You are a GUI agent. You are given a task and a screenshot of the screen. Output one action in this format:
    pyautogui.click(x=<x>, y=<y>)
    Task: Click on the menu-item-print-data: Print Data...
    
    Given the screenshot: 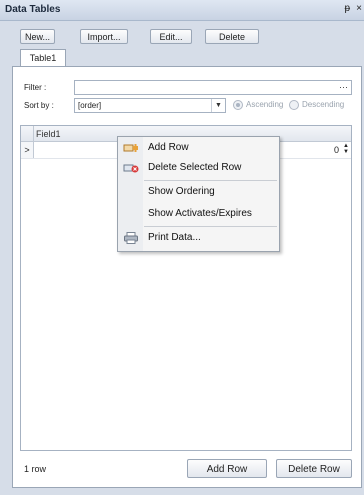 What is the action you would take?
    pyautogui.click(x=198, y=238)
    